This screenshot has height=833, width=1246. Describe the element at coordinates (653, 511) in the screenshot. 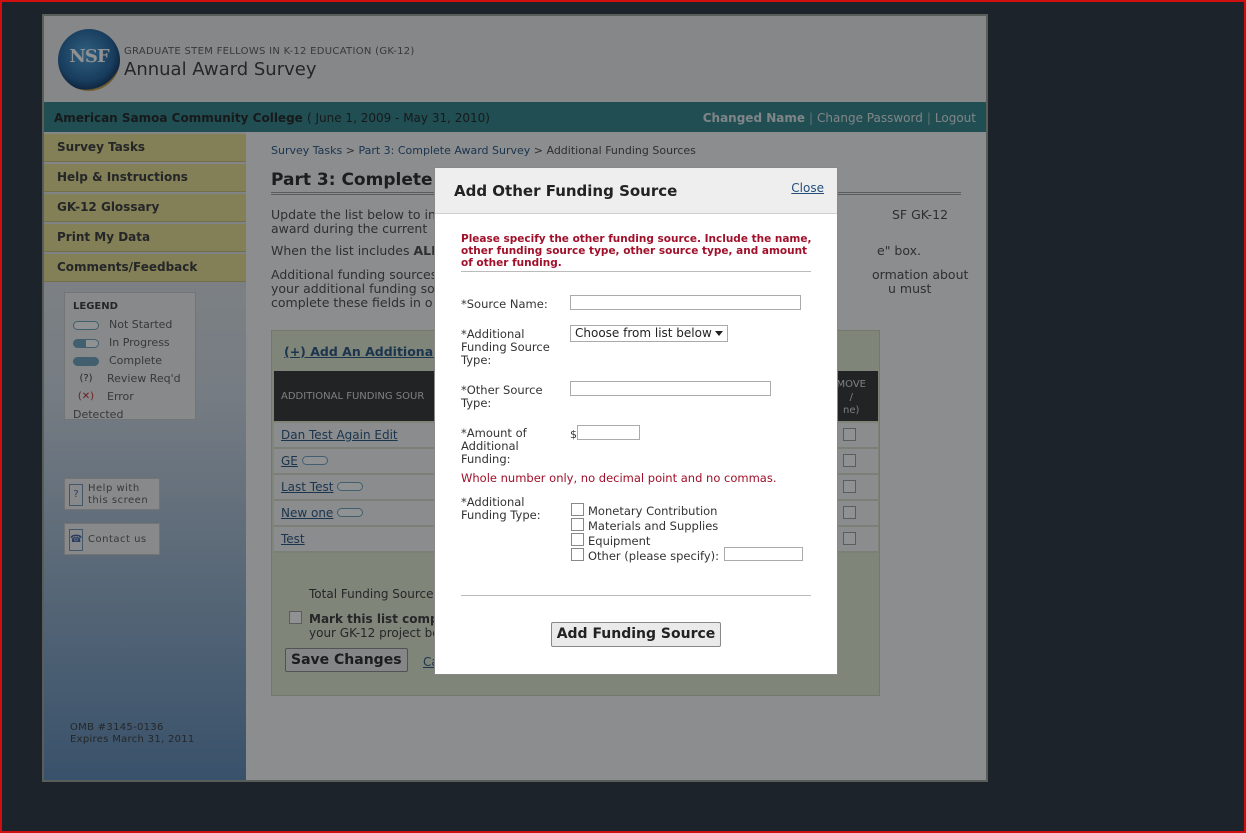

I see `option-label: Monetary Contribution` at that location.